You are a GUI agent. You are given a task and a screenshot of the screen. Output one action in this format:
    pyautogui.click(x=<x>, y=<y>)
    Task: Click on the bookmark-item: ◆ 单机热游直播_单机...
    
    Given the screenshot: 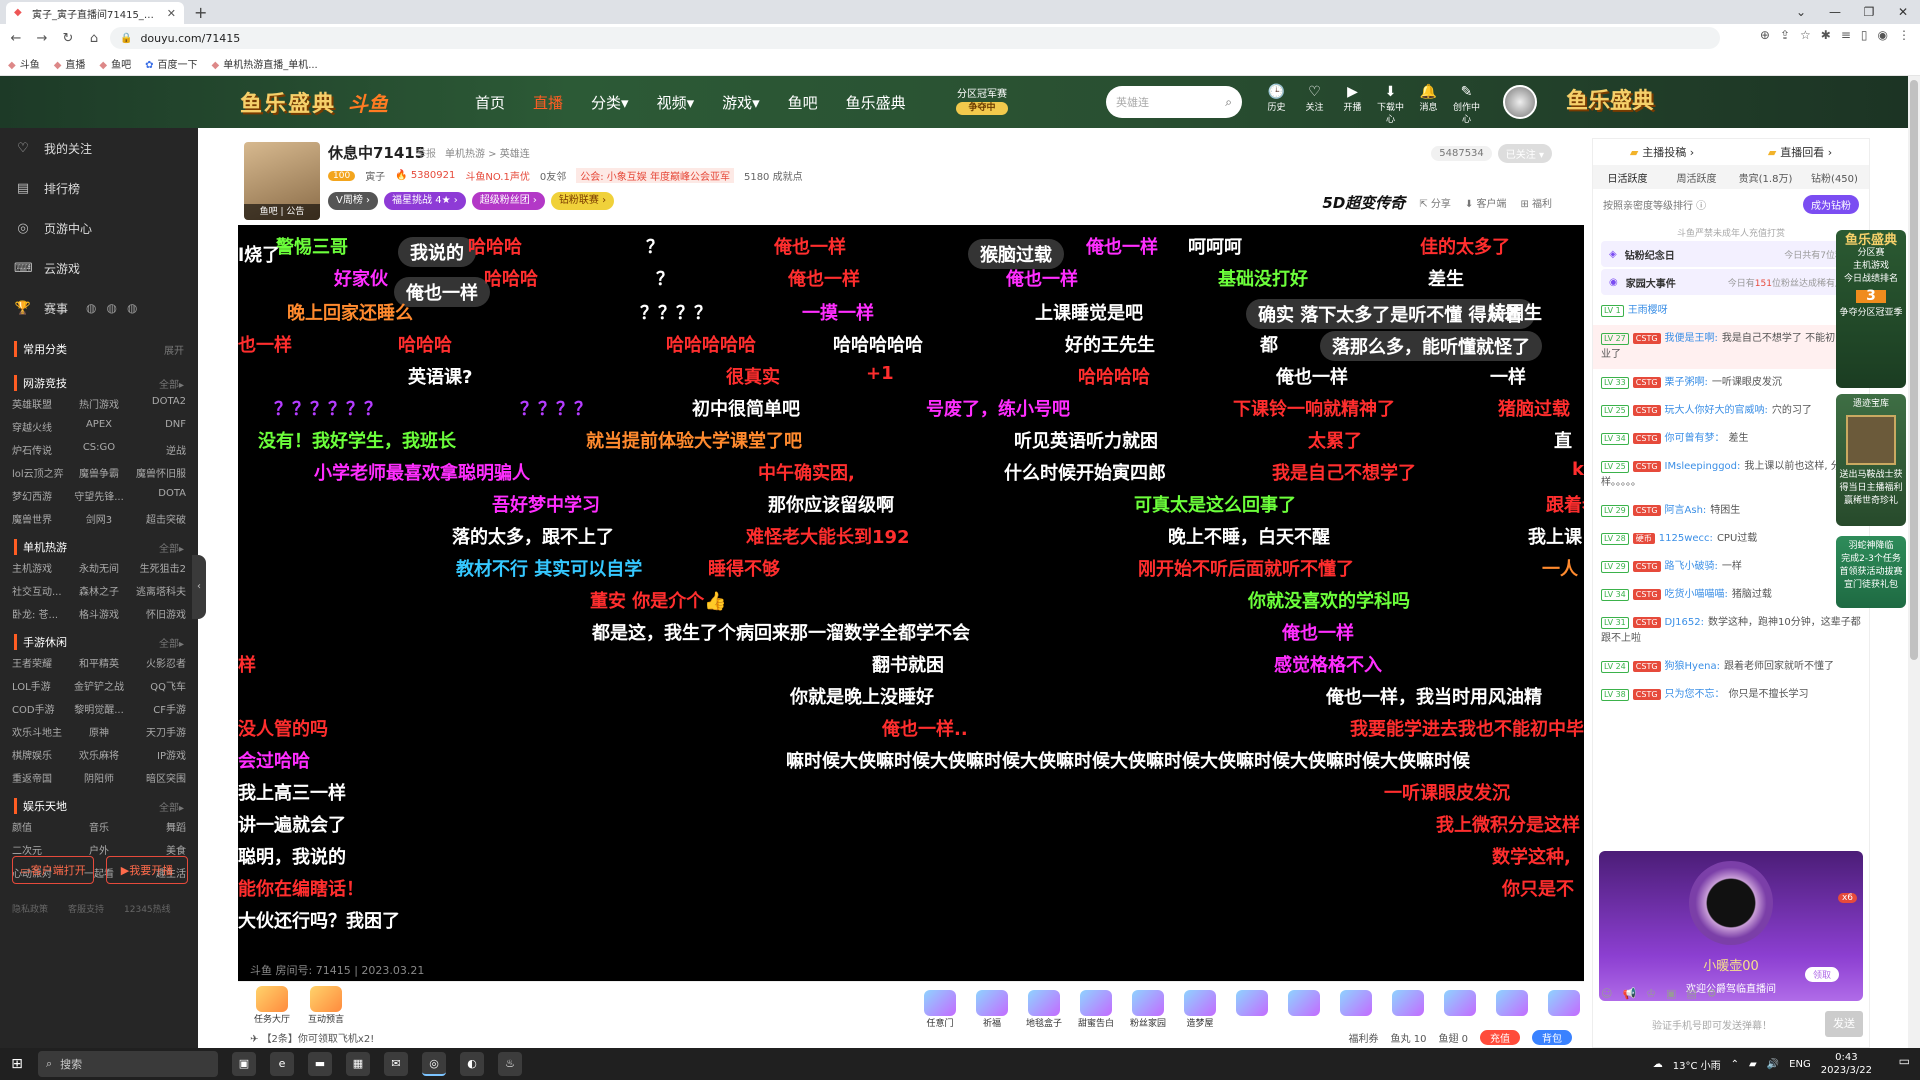 What is the action you would take?
    pyautogui.click(x=265, y=63)
    